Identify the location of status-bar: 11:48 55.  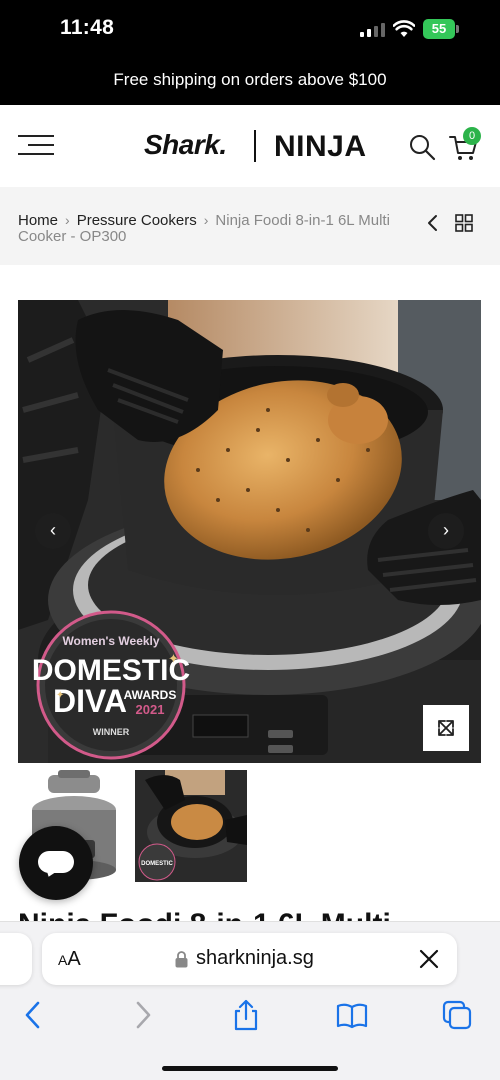
(250, 30).